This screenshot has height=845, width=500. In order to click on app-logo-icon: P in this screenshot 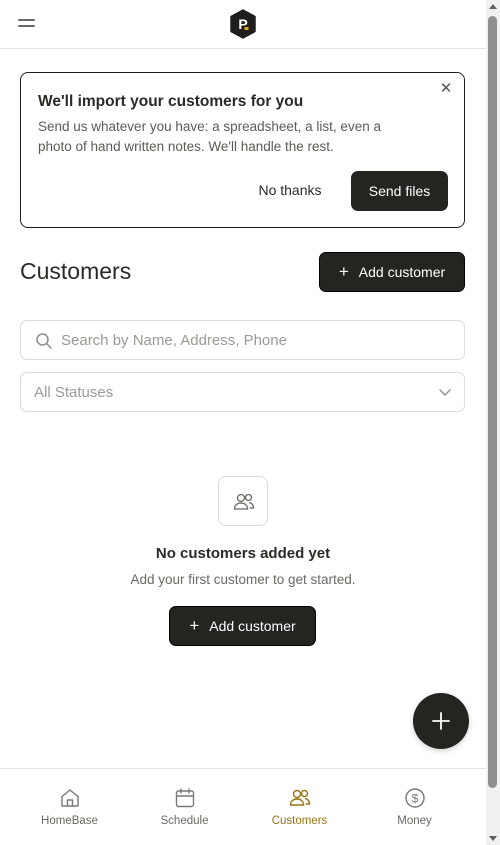, I will do `click(243, 24)`.